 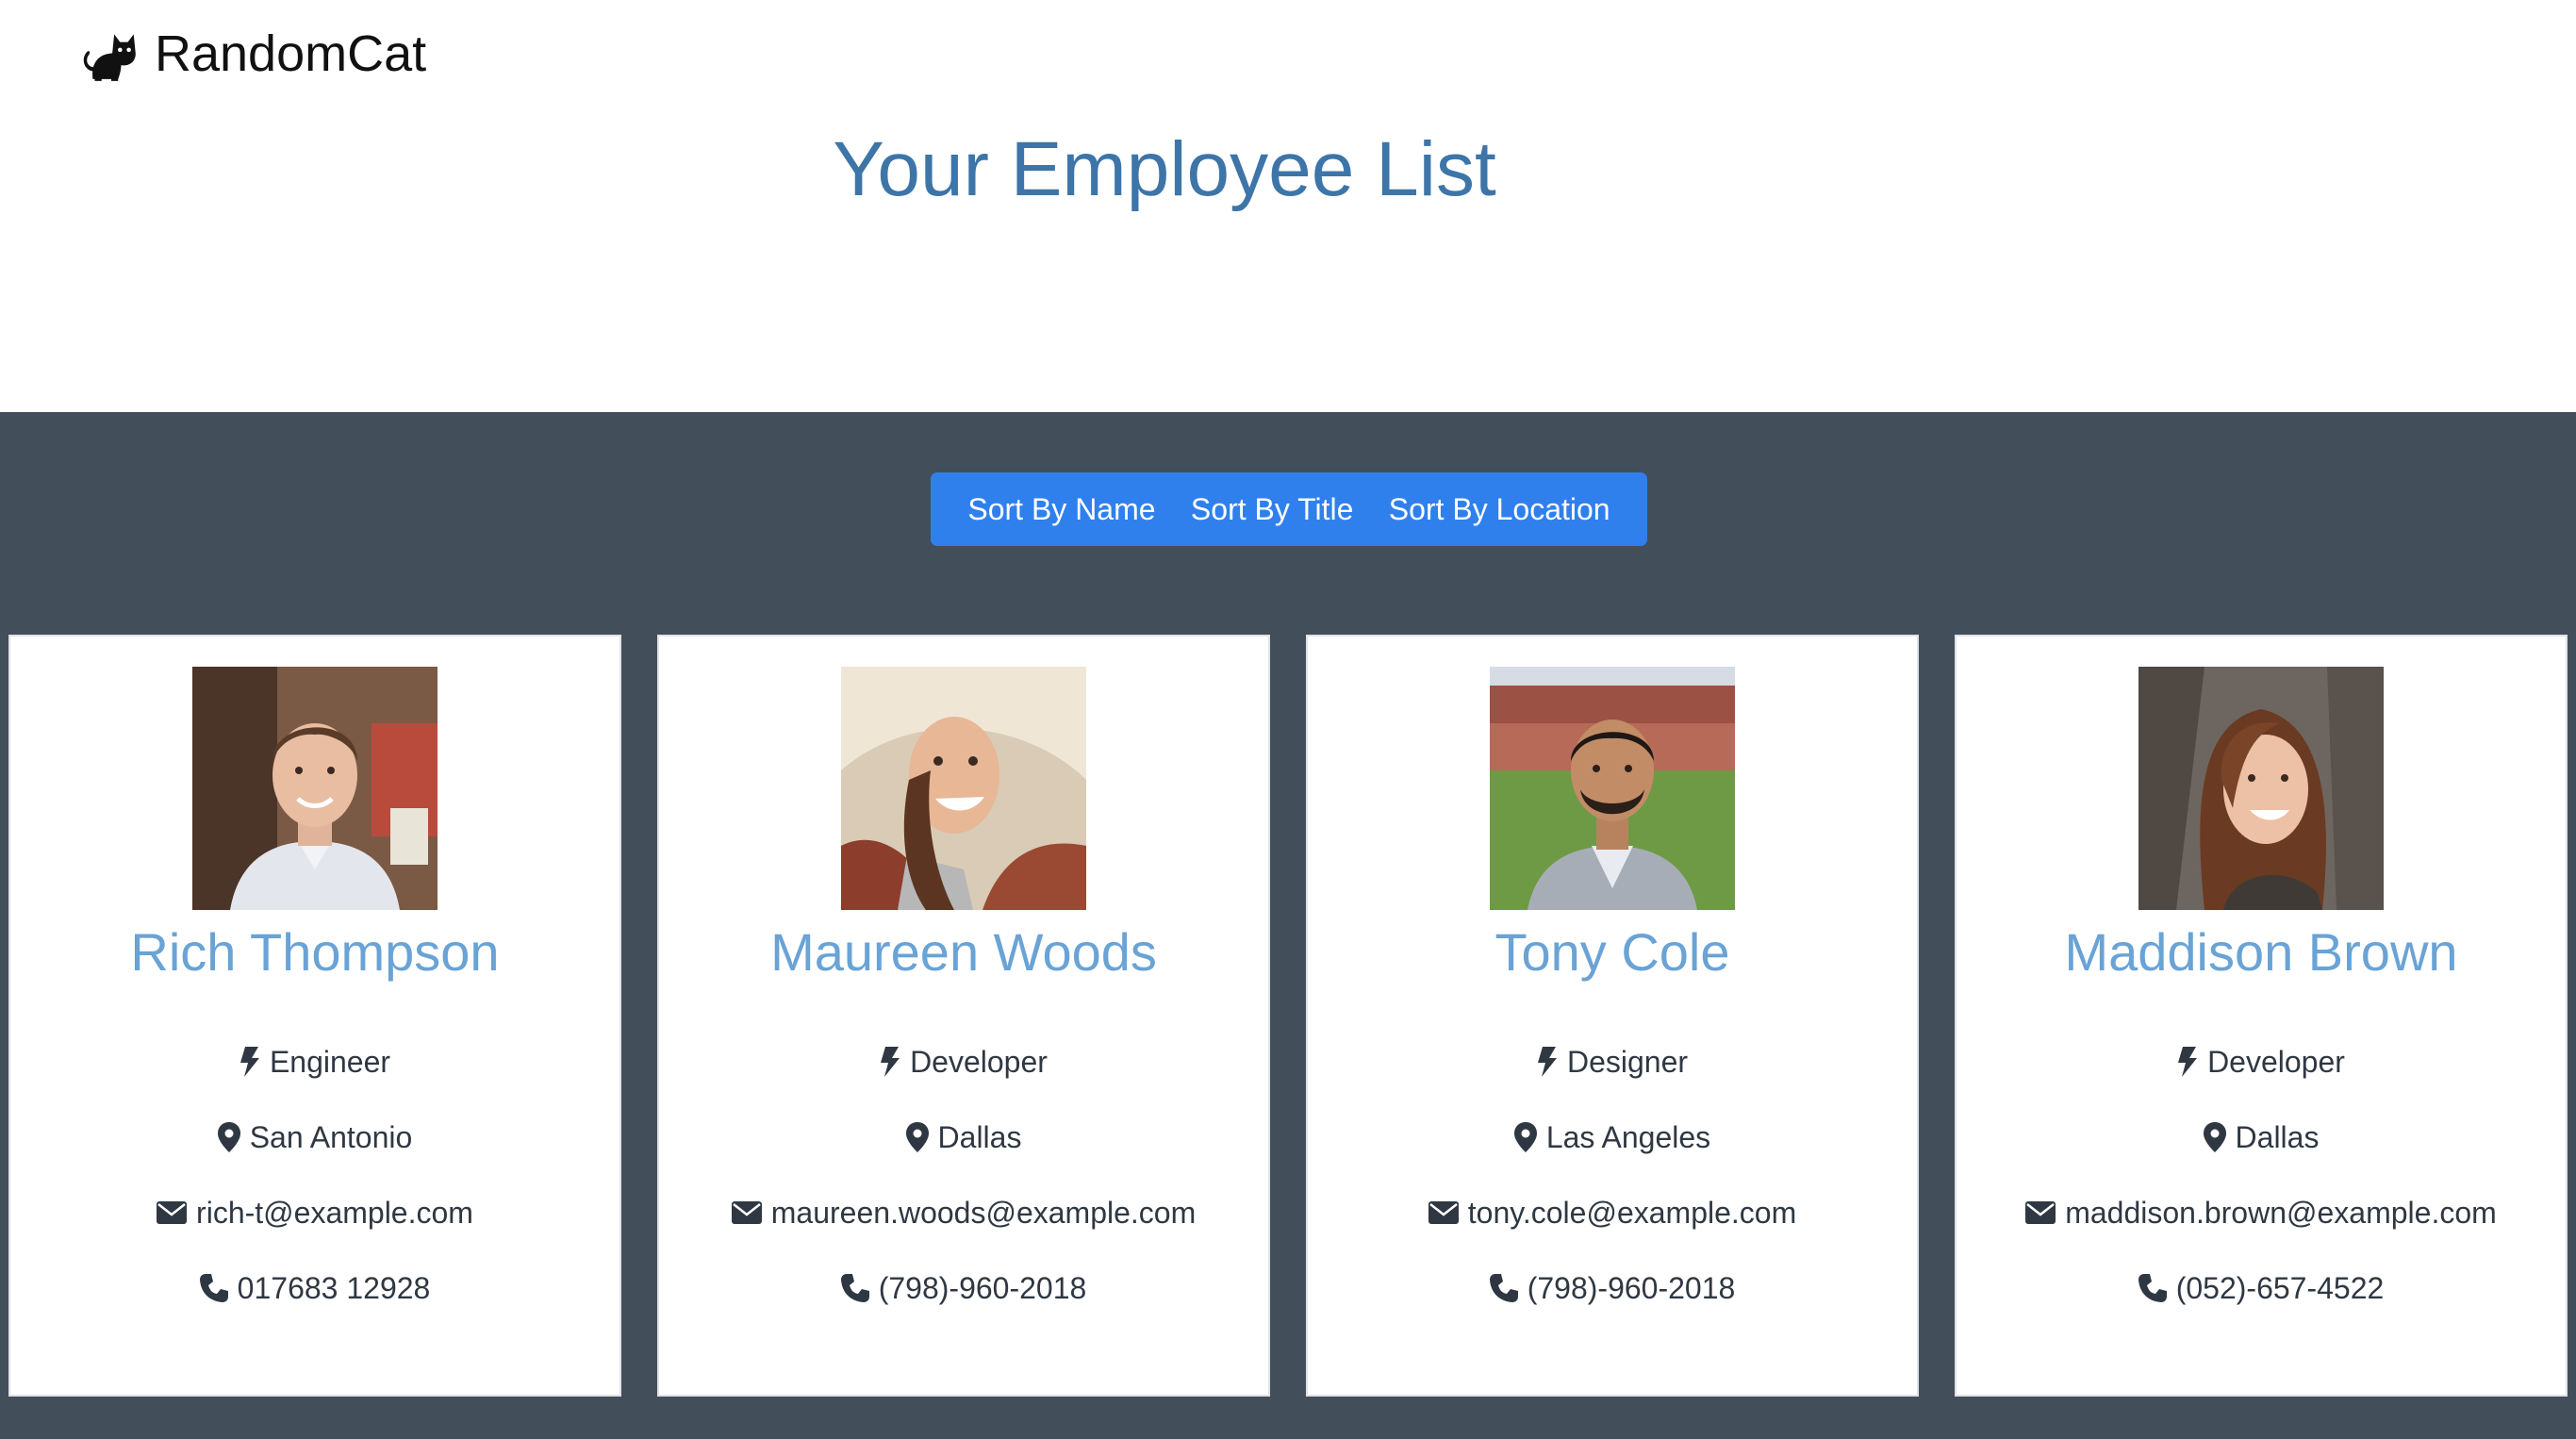 I want to click on employee-location: Las Angeles, so click(x=1628, y=1137).